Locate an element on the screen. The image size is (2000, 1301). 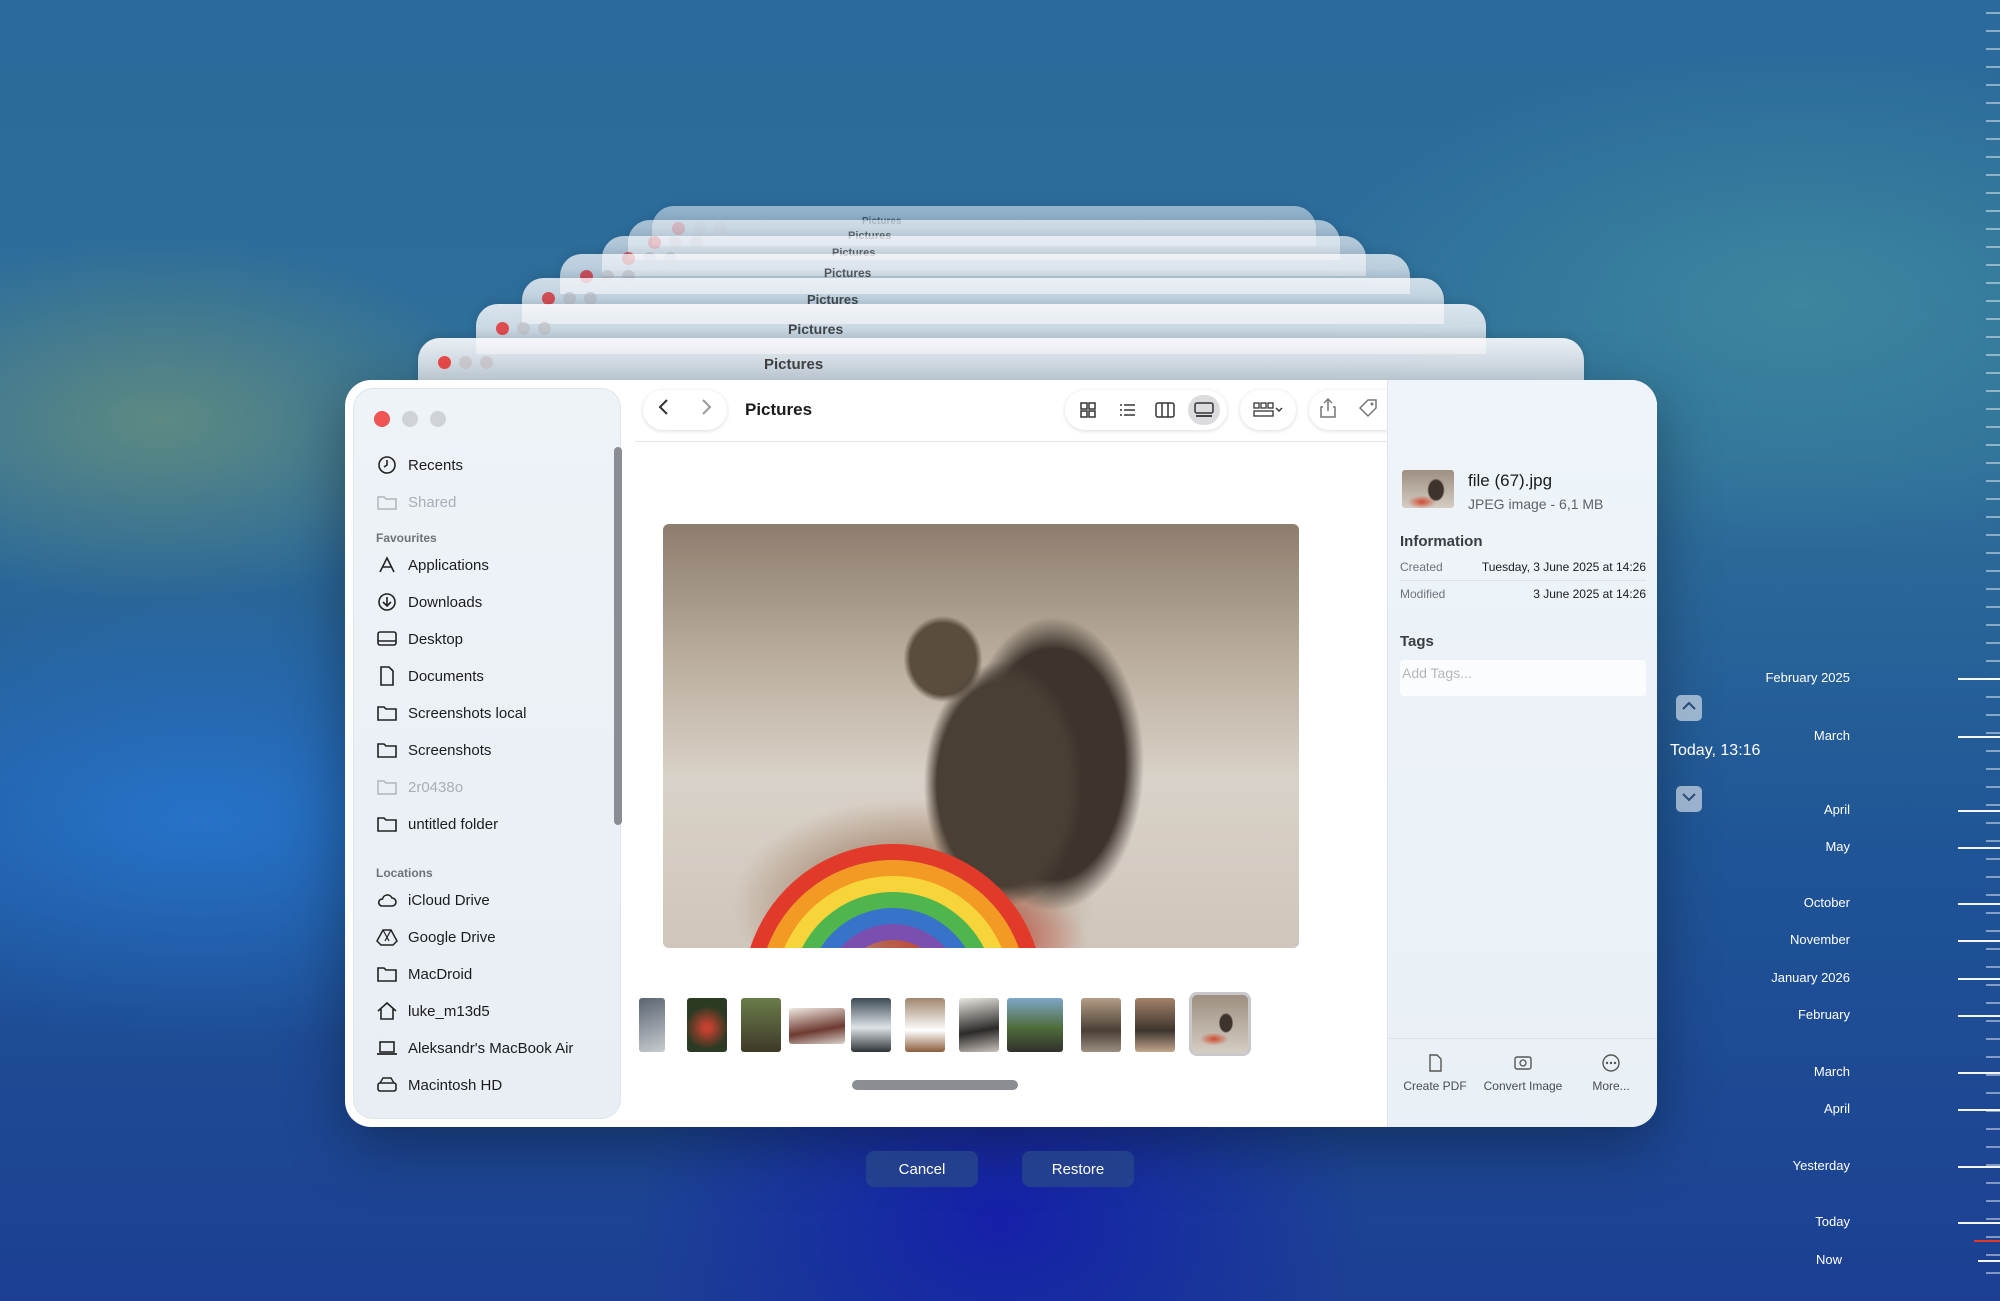
gallery-scrollbar is located at coordinates (935, 1085).